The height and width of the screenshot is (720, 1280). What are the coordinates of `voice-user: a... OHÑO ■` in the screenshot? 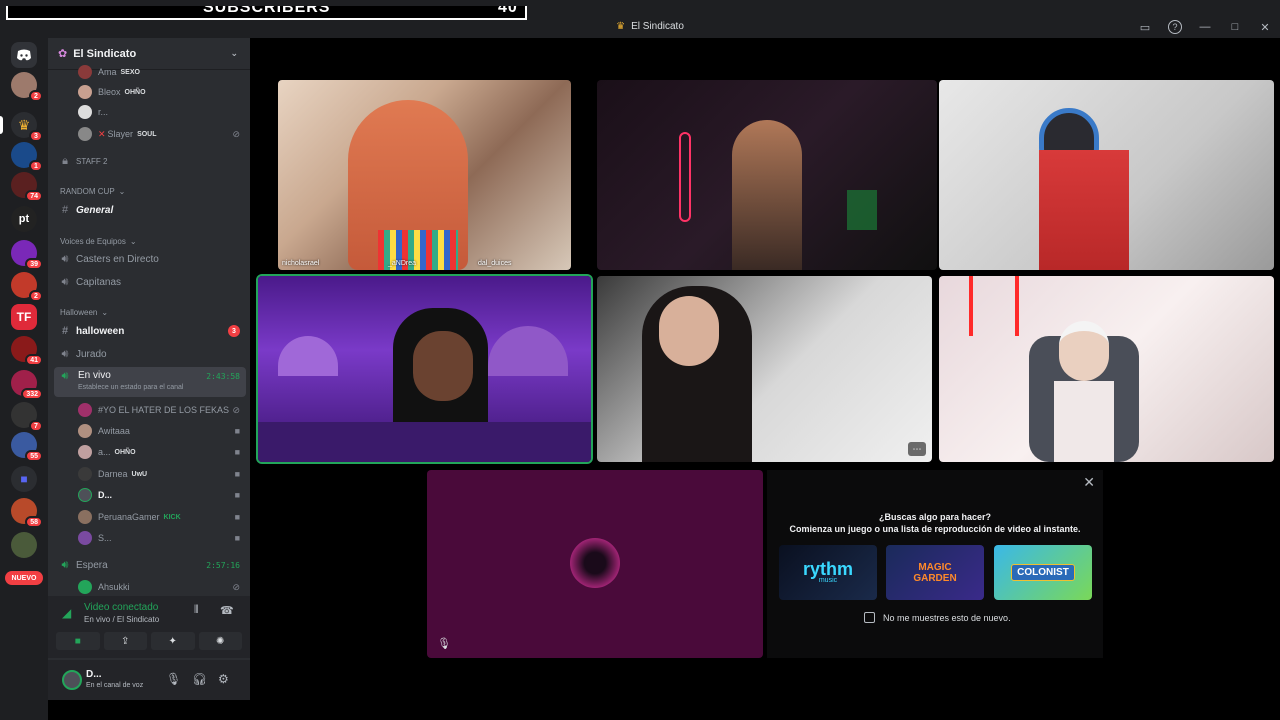 It's located at (149, 452).